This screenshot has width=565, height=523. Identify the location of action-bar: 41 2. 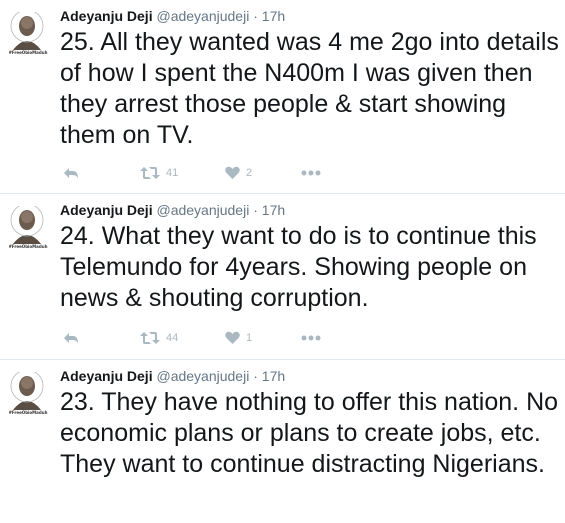
(210, 173).